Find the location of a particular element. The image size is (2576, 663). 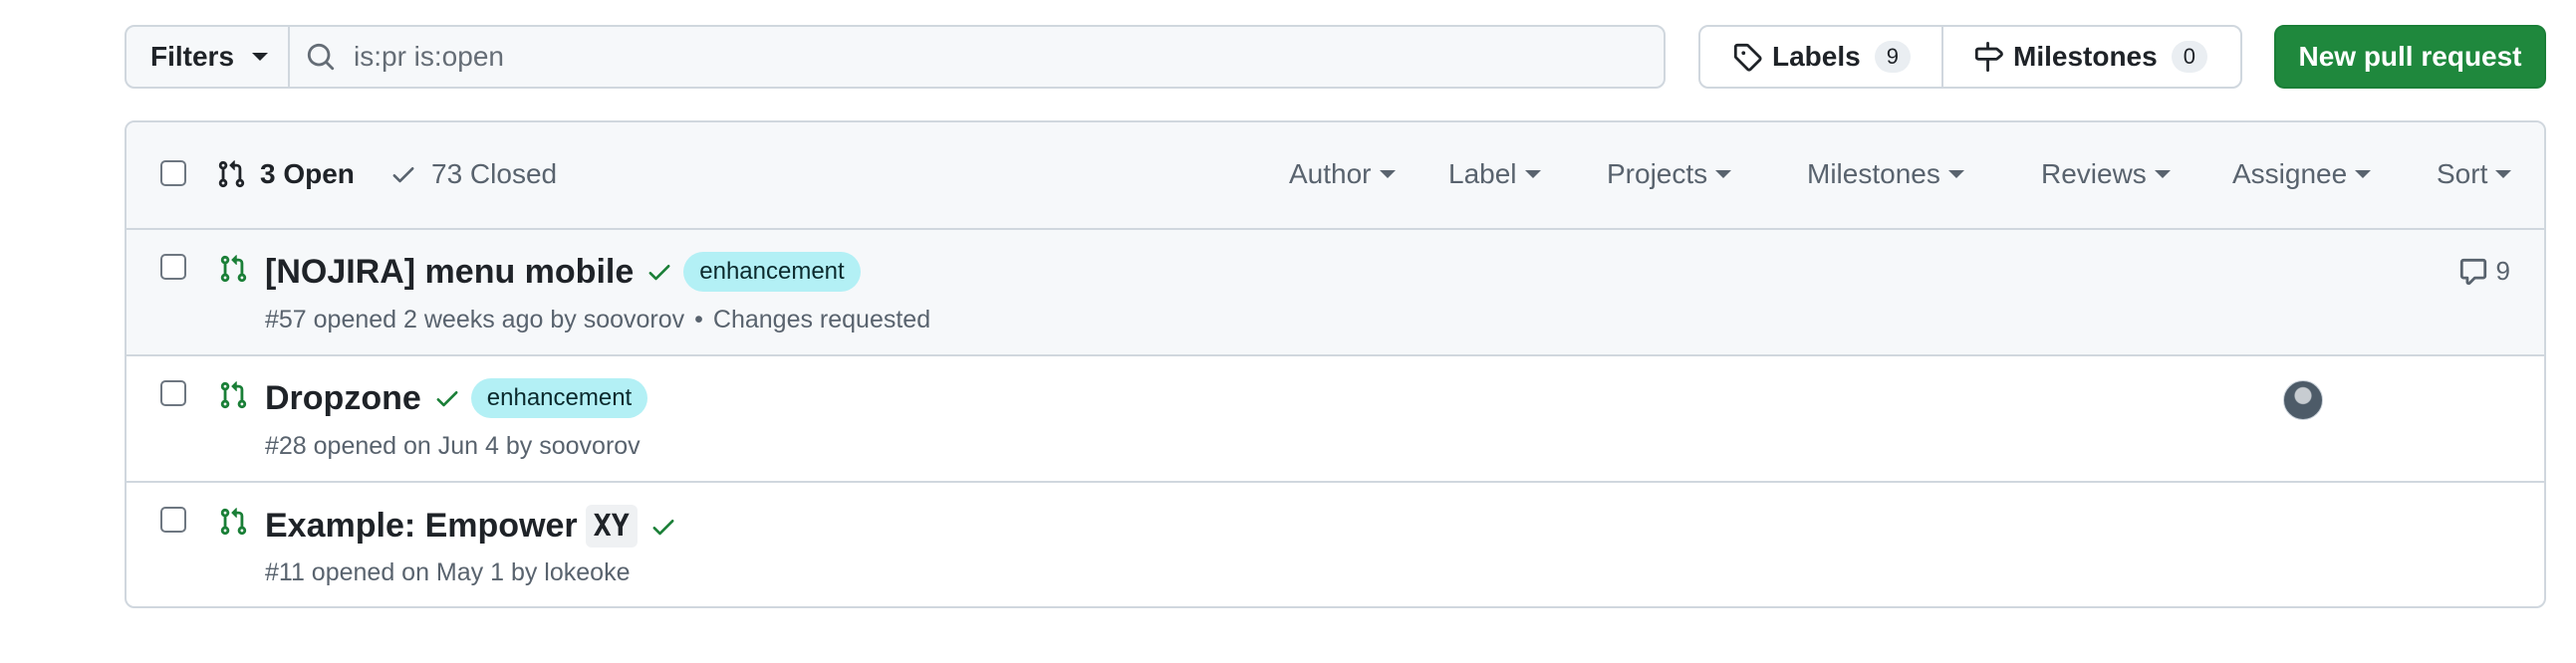

milestones-filter-label: Milestones is located at coordinates (1873, 174).